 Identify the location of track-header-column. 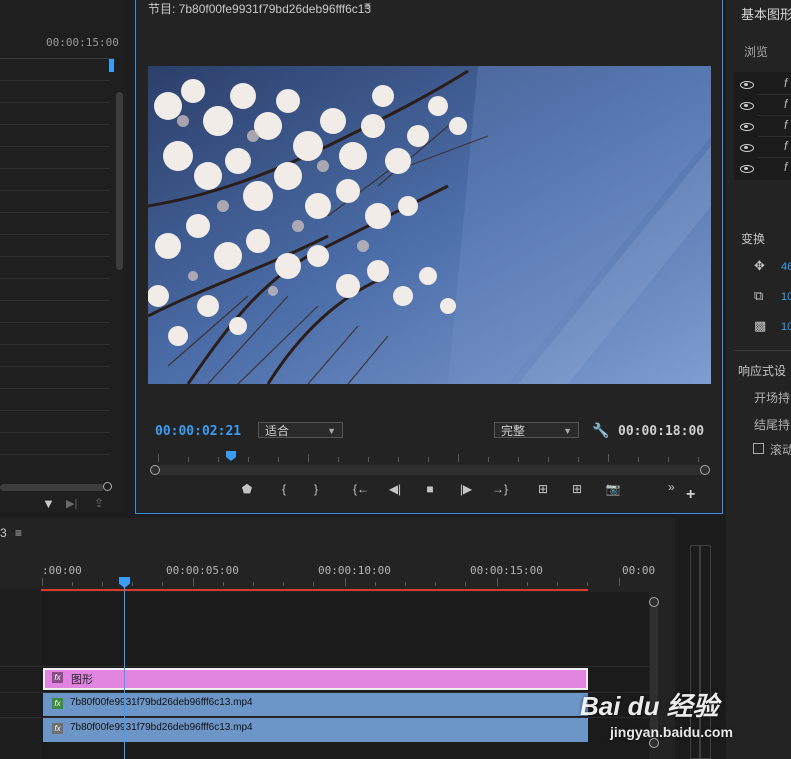
(20, 674).